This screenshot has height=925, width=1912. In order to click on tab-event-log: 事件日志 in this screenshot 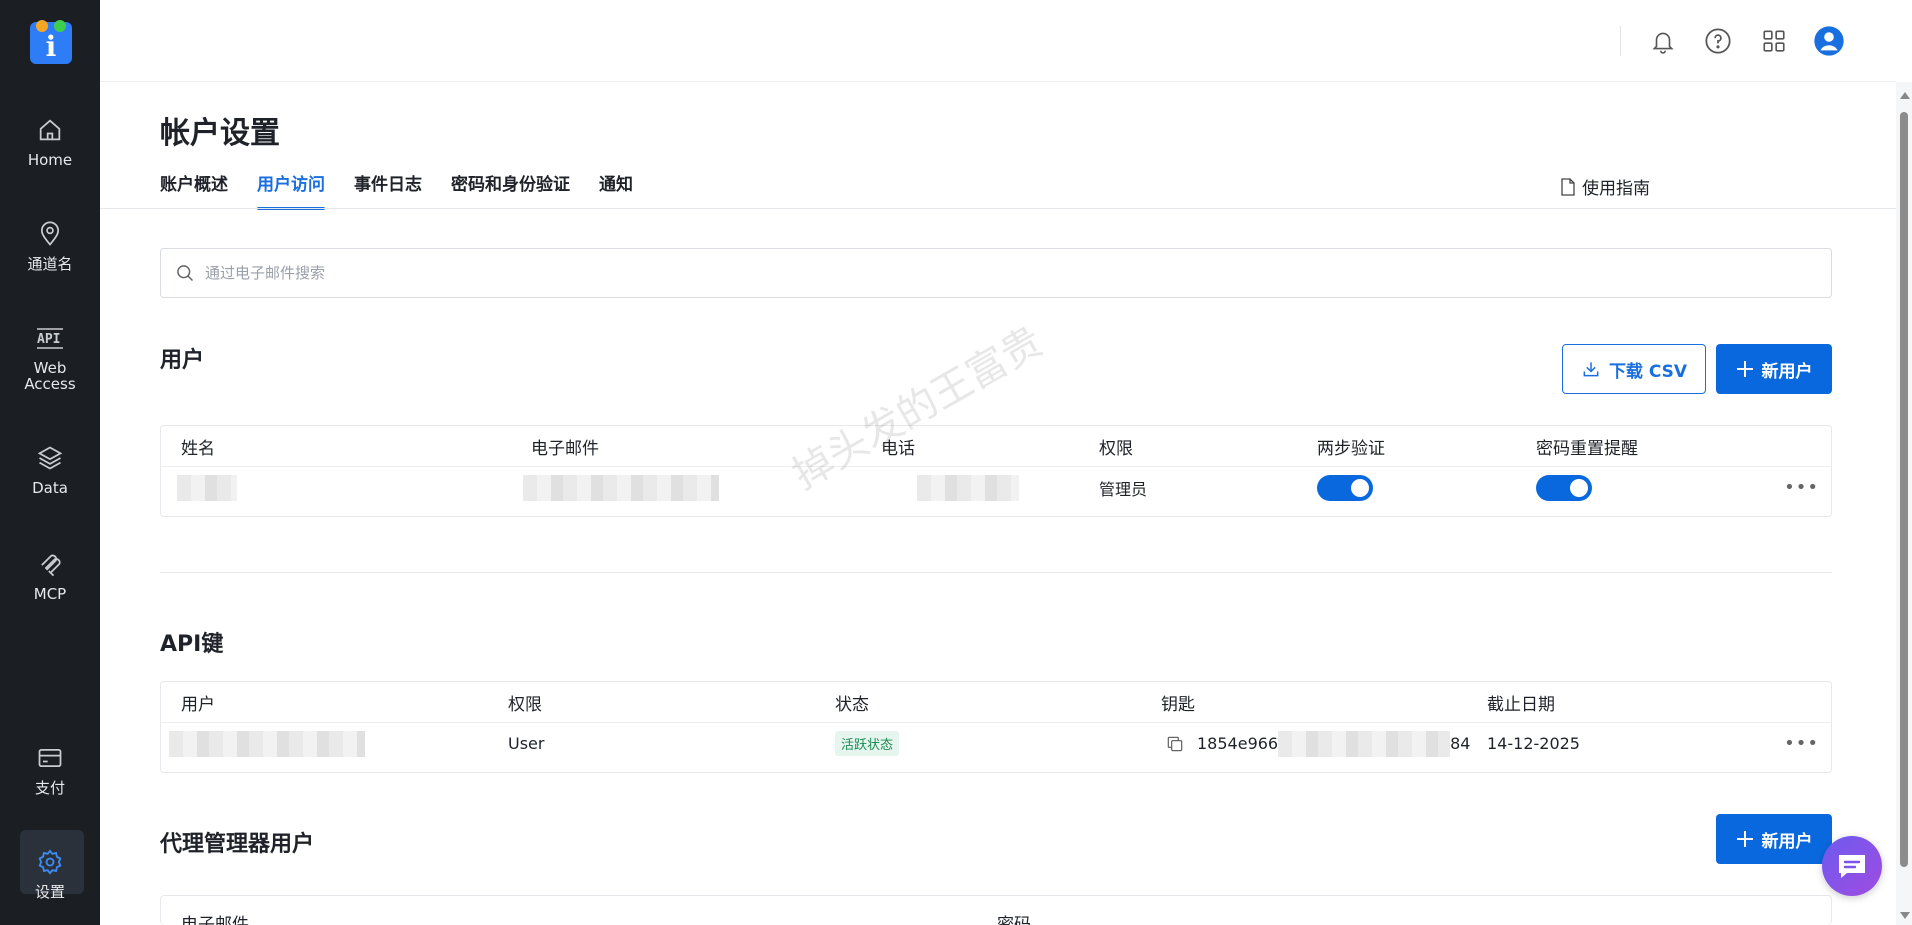, I will do `click(388, 190)`.